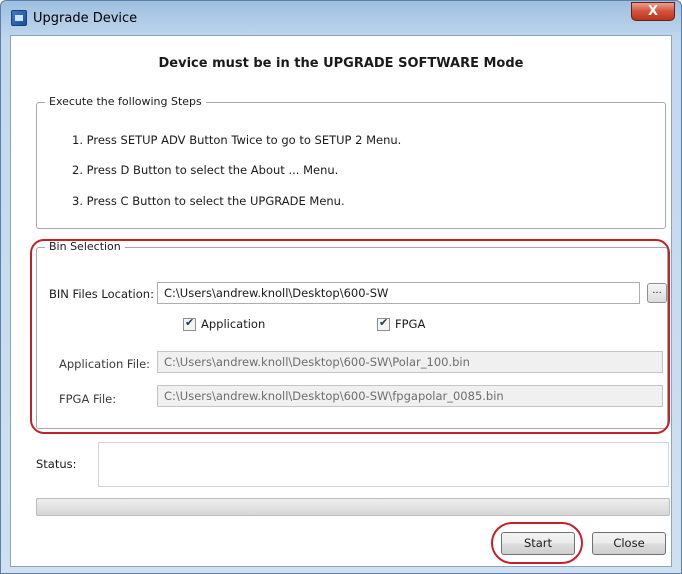  I want to click on upgrade-progress-bar, so click(353, 507).